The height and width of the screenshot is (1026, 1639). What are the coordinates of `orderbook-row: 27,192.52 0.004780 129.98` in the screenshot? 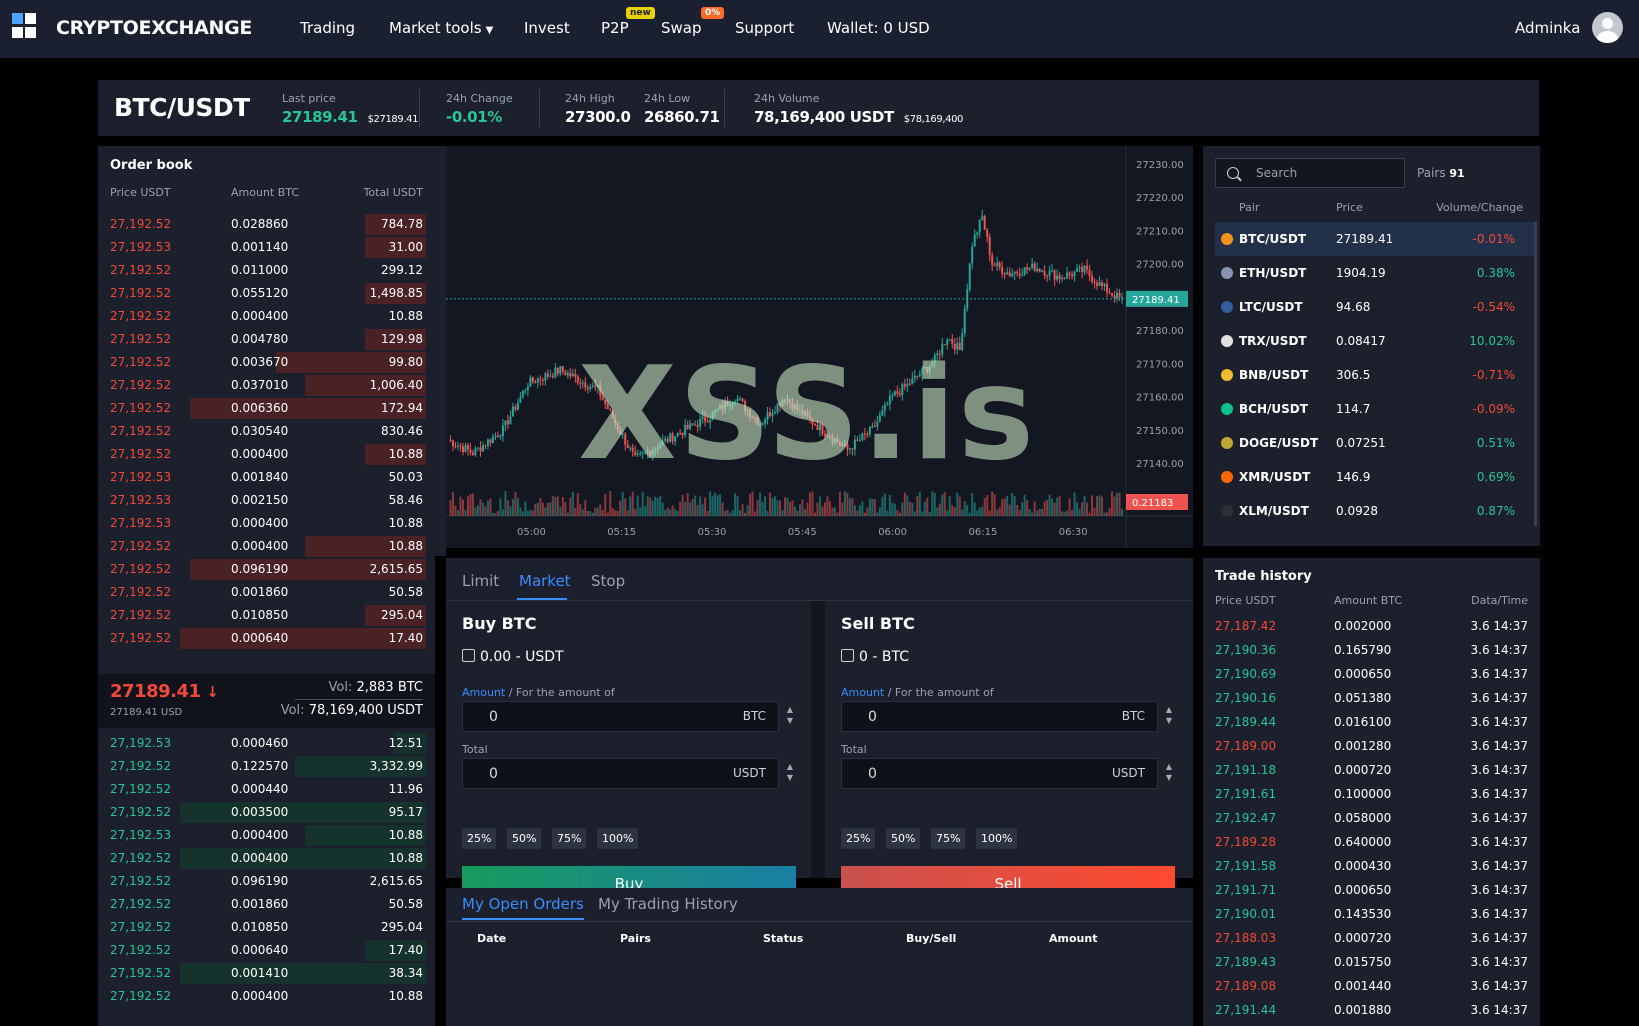 It's located at (266, 339).